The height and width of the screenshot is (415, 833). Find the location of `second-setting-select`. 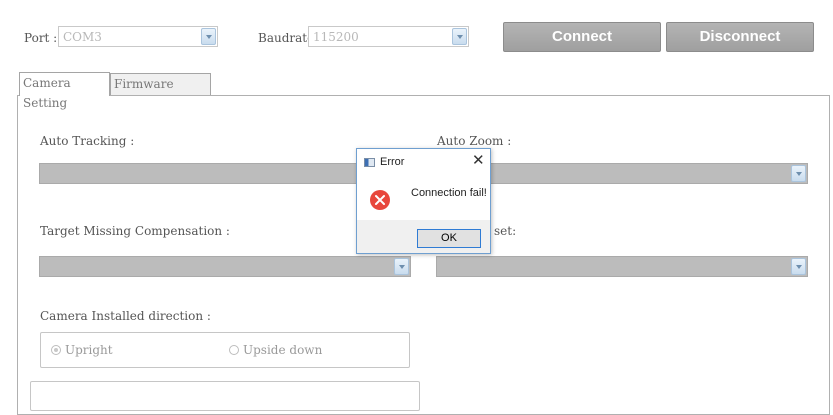

second-setting-select is located at coordinates (622, 266).